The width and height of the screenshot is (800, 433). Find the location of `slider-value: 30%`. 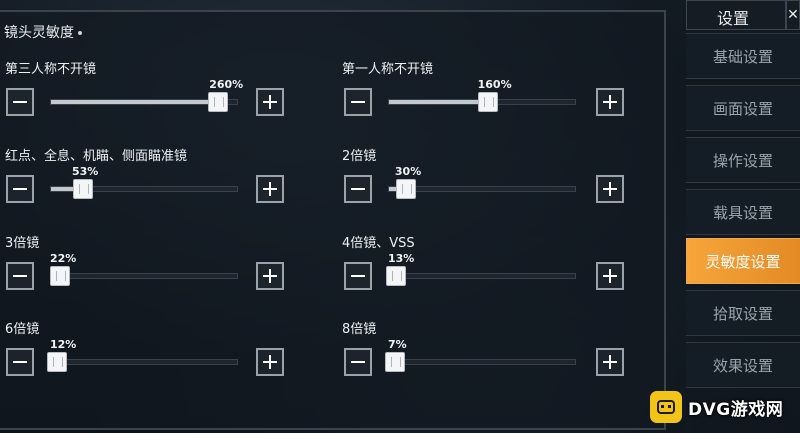

slider-value: 30% is located at coordinates (408, 171).